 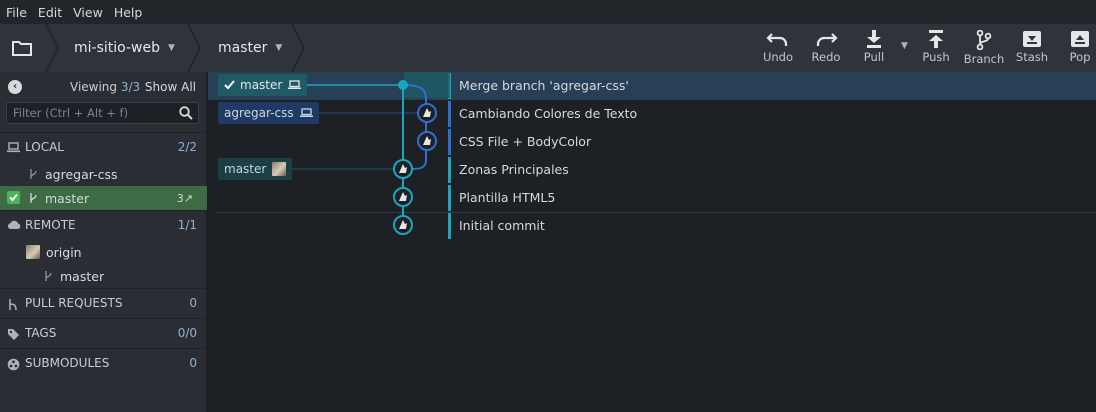 I want to click on remote-branch-master: master, so click(x=103, y=276).